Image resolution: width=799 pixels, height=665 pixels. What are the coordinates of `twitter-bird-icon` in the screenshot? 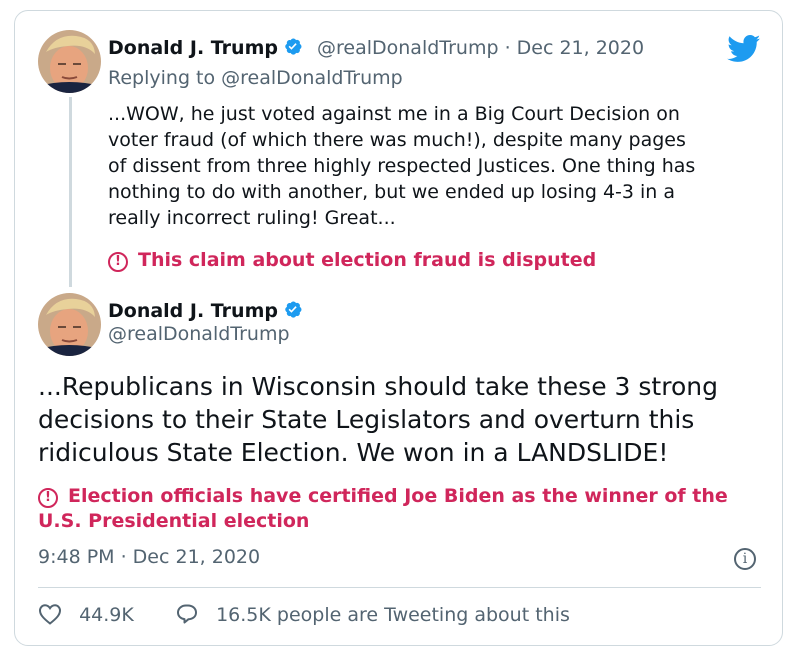 It's located at (744, 49).